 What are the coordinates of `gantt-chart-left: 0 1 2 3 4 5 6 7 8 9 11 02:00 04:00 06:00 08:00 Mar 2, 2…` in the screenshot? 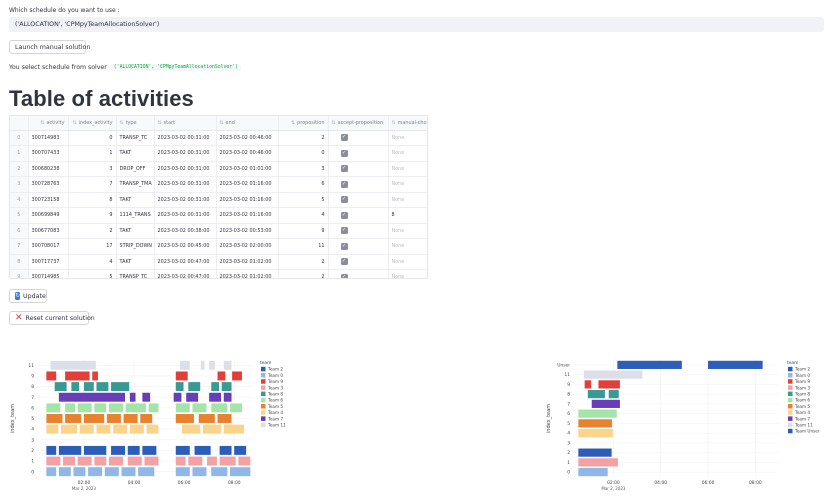 It's located at (160, 424).